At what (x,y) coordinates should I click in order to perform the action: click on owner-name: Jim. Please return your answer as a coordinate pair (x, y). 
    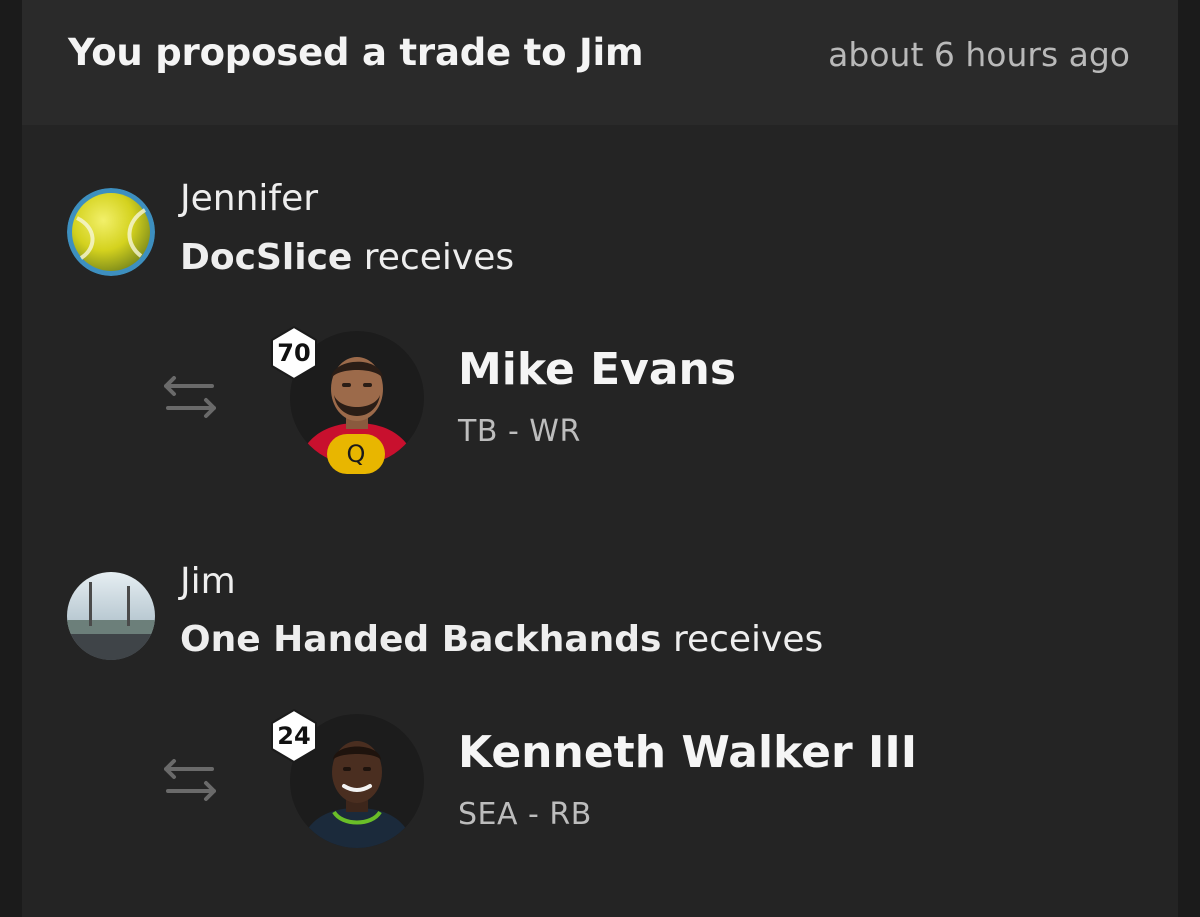
    Looking at the image, I should click on (208, 581).